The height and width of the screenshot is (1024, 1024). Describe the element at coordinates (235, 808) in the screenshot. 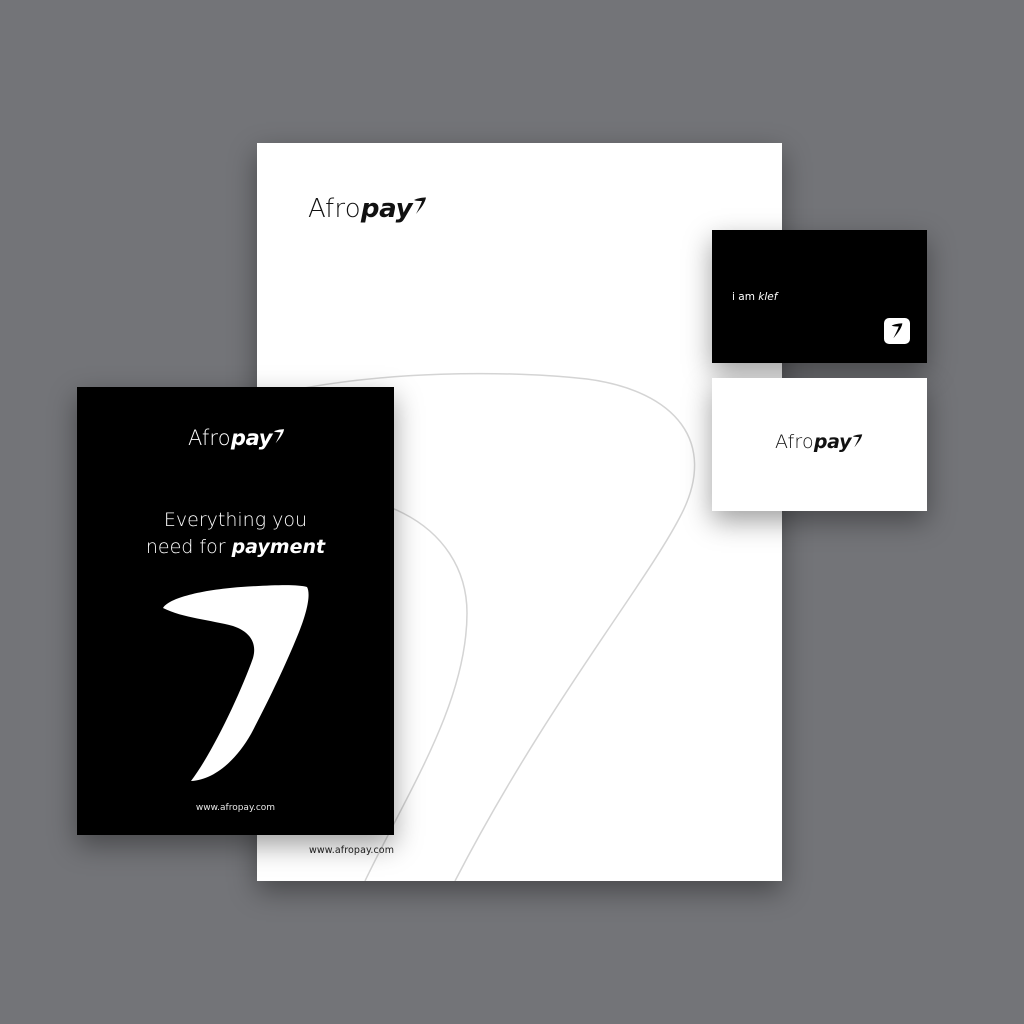

I see `poster-url: www.afropay.com` at that location.